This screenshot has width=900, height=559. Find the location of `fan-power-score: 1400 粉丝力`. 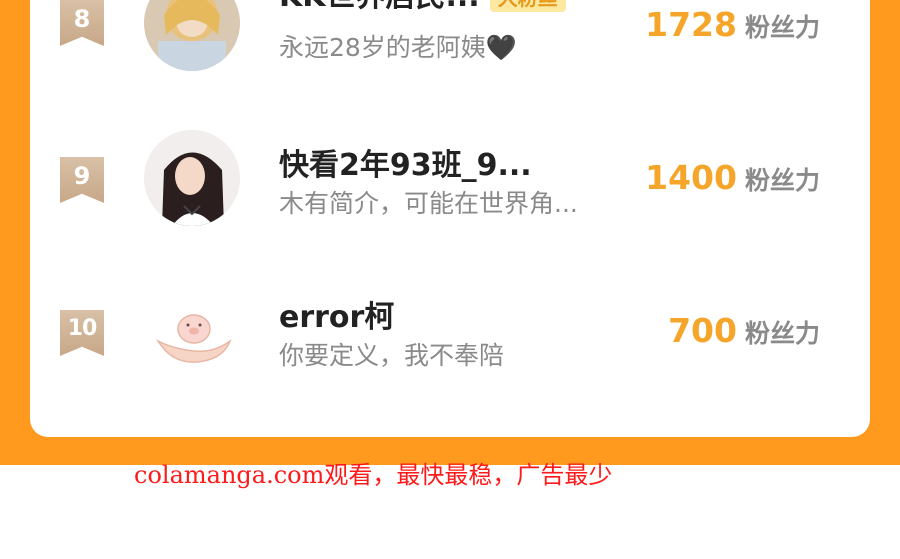

fan-power-score: 1400 粉丝力 is located at coordinates (732, 177).